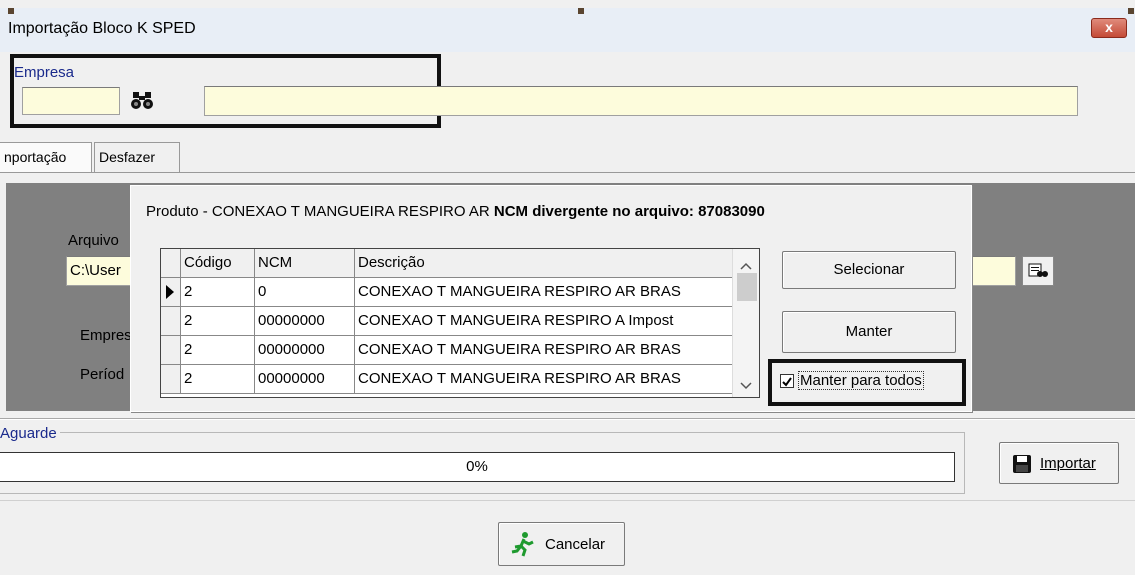  I want to click on empresa-code-input, so click(71, 101).